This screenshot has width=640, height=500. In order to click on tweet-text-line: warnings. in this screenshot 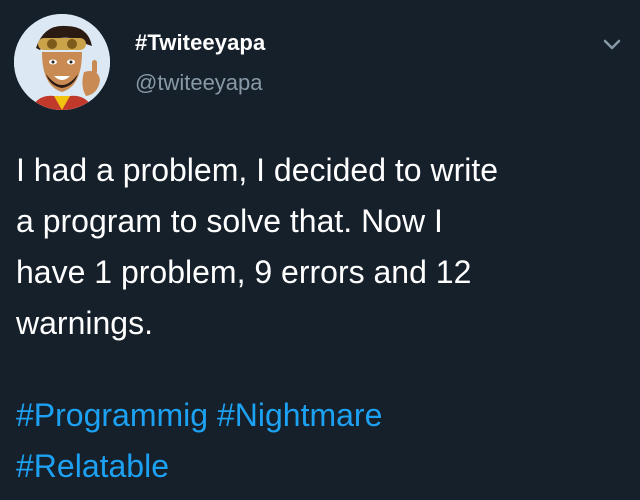, I will do `click(84, 323)`.